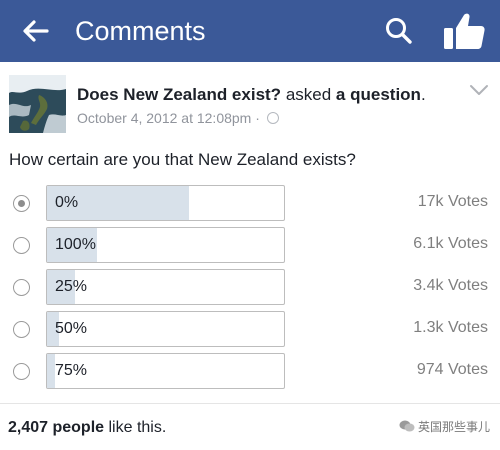 The image size is (500, 450). I want to click on poll-option: 50% 1.3k Votes, so click(250, 329).